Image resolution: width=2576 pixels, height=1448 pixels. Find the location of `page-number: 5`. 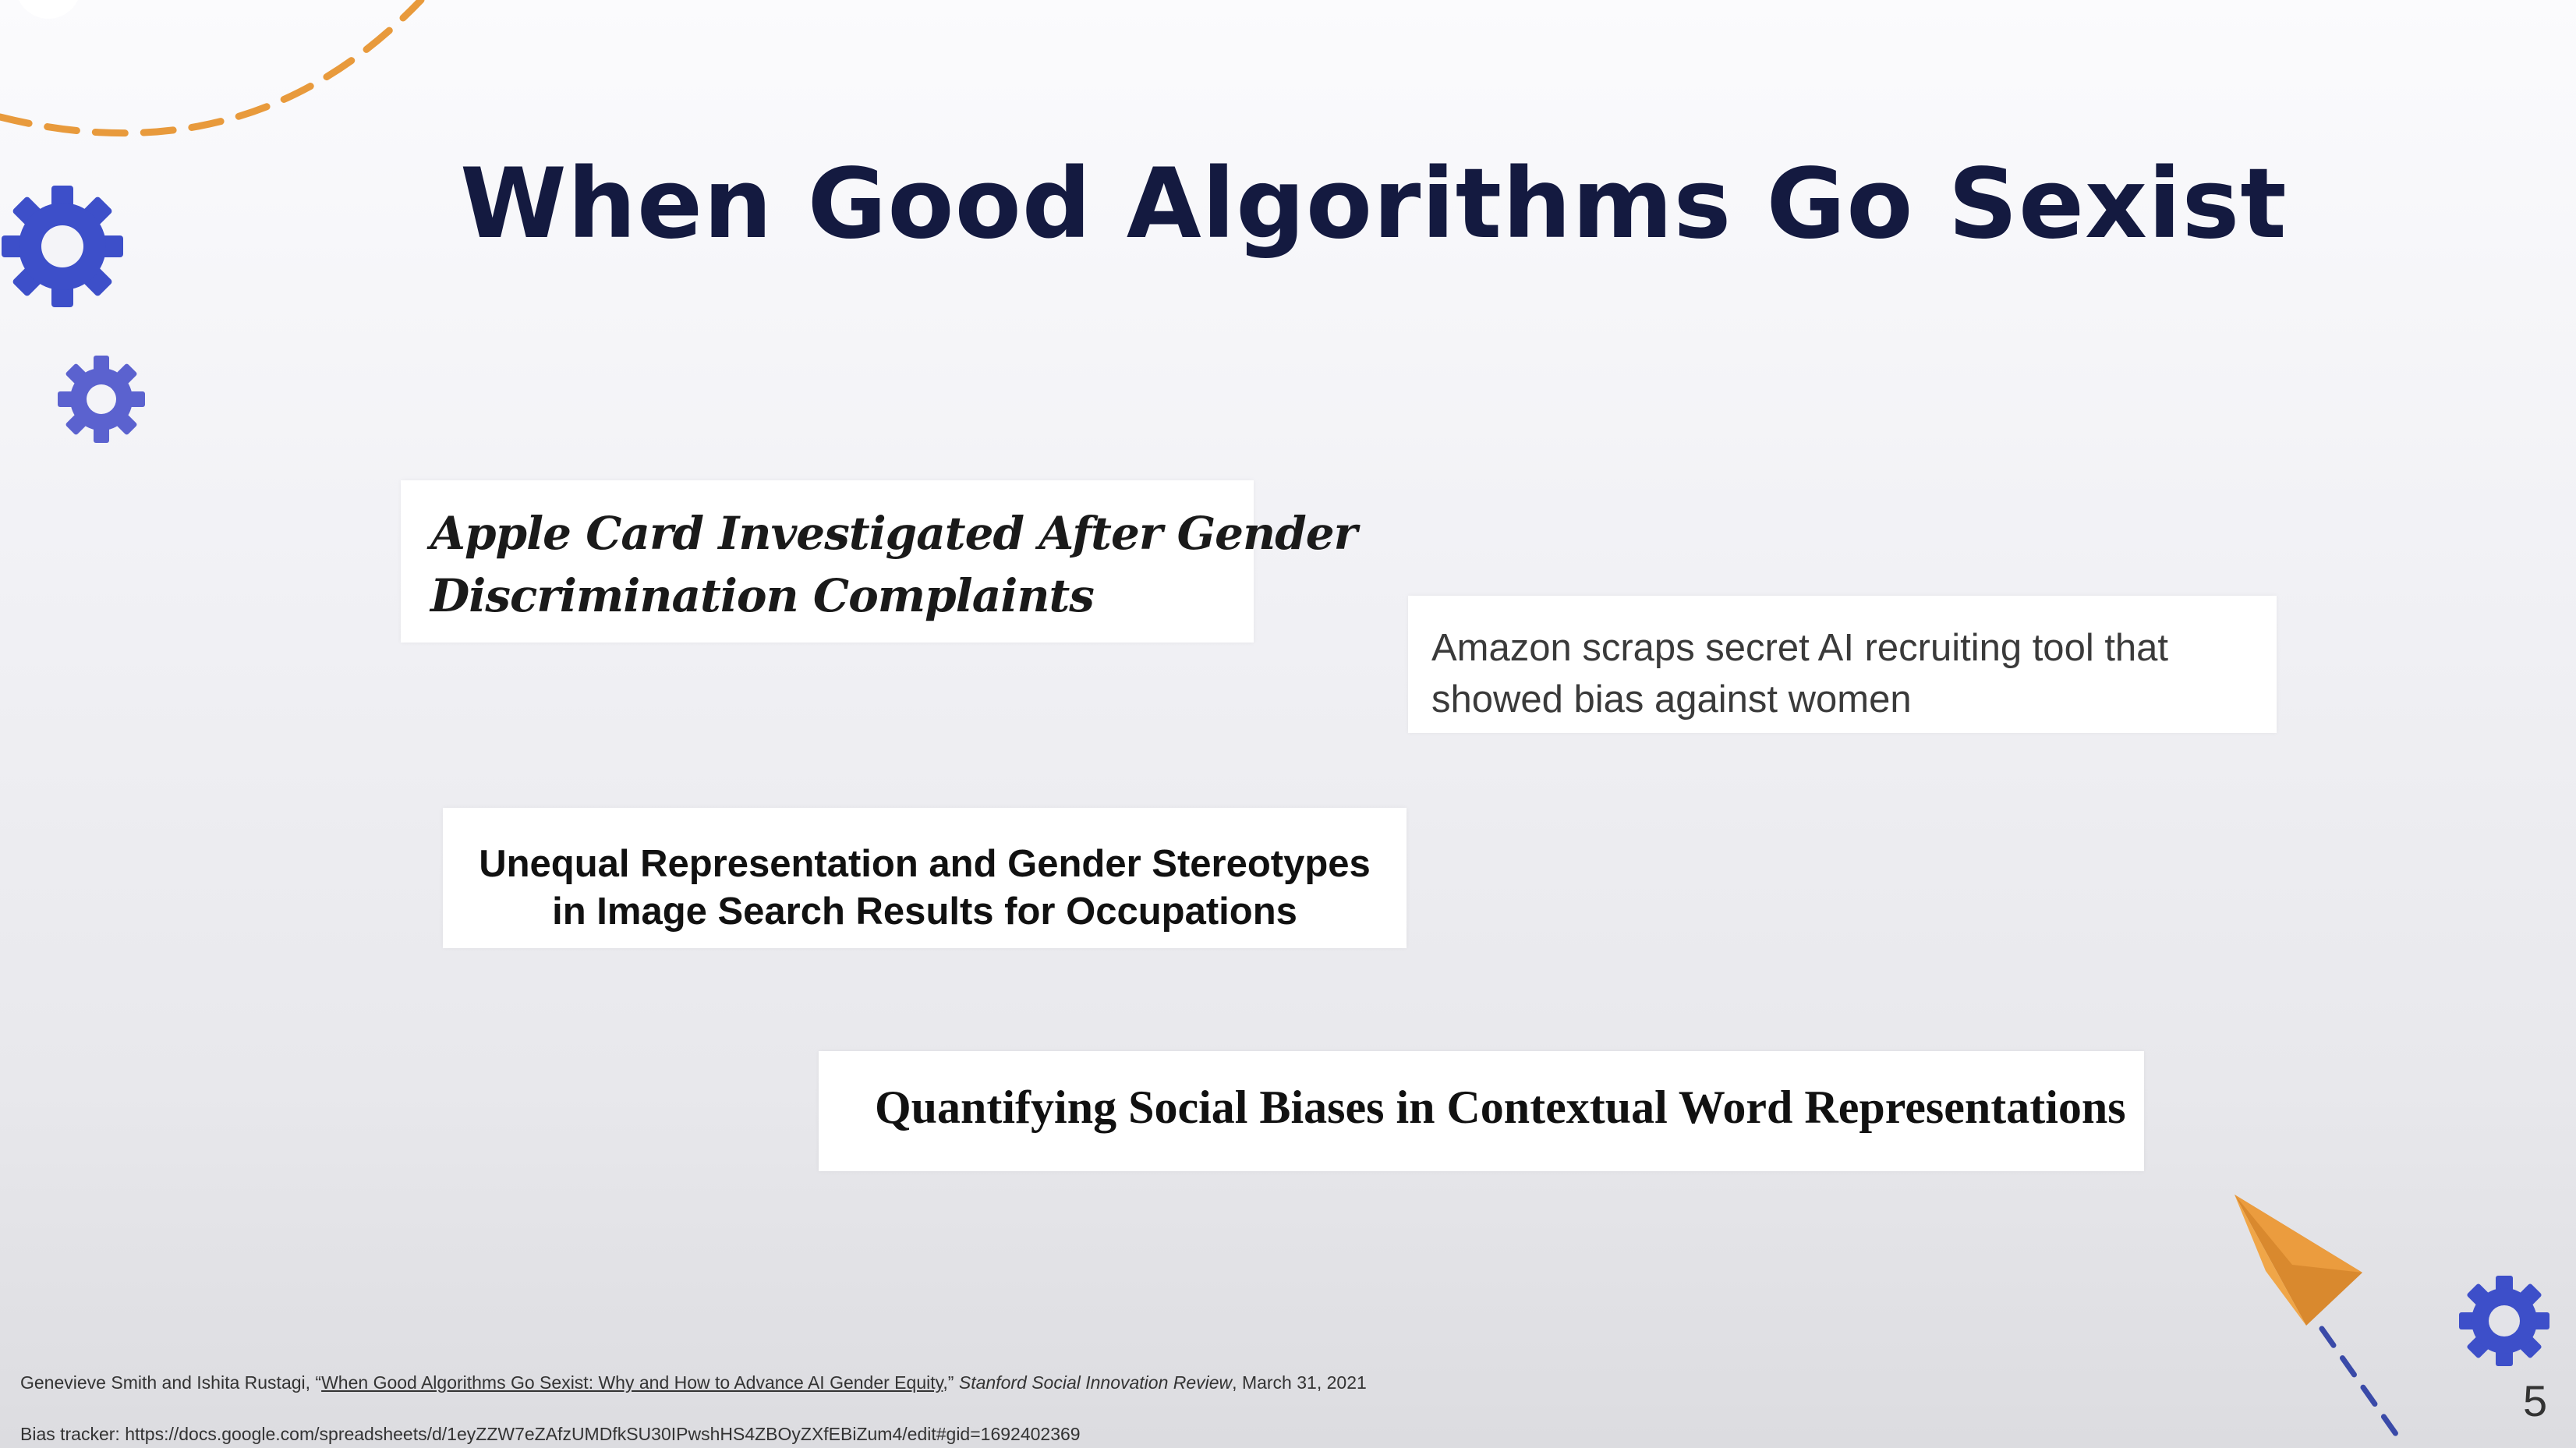

page-number: 5 is located at coordinates (2535, 1400).